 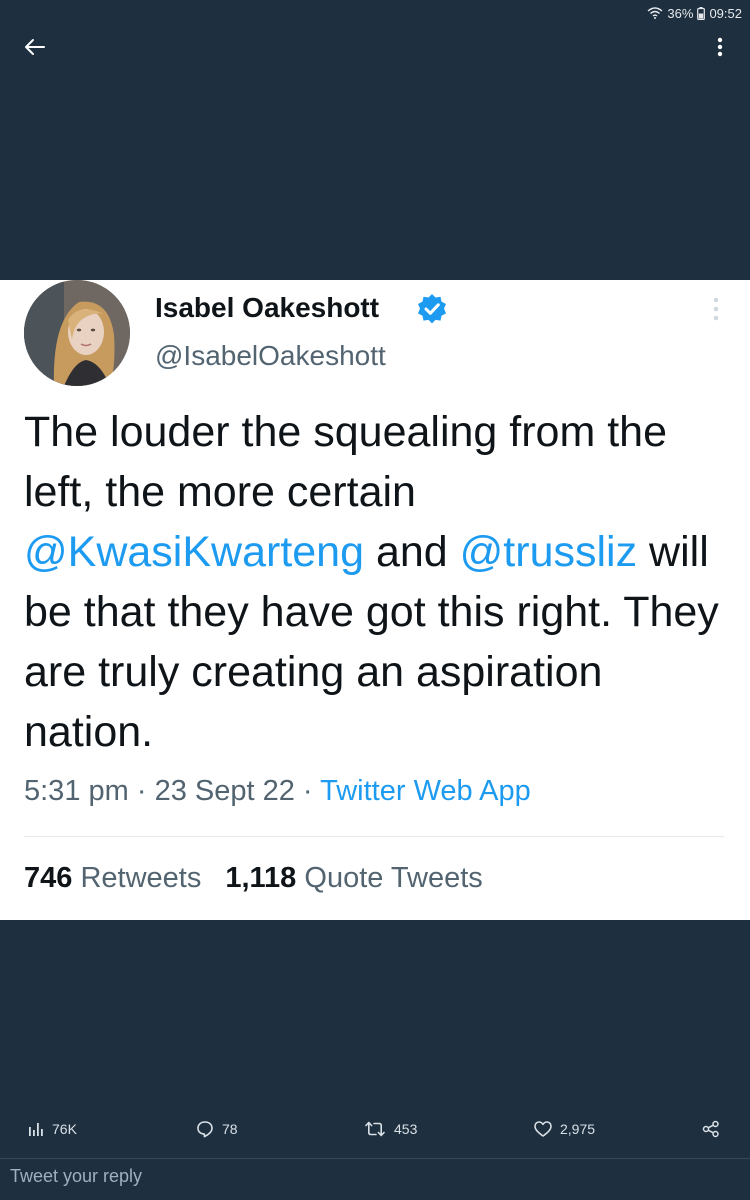 What do you see at coordinates (141, 878) in the screenshot?
I see `retweets-label: Retweets` at bounding box center [141, 878].